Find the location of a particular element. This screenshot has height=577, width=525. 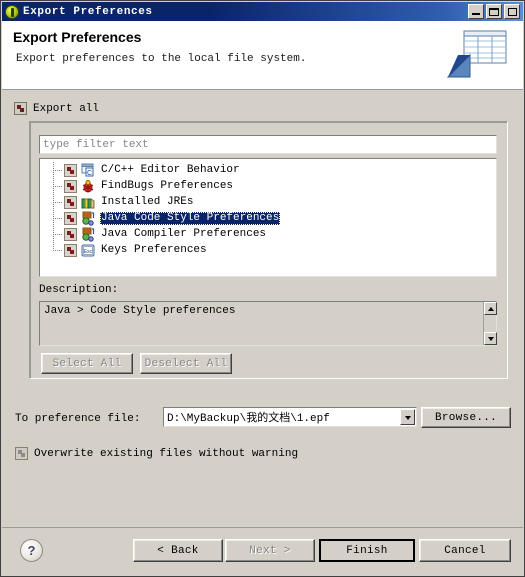

keys-esc-icon: Esc is located at coordinates (88, 250).